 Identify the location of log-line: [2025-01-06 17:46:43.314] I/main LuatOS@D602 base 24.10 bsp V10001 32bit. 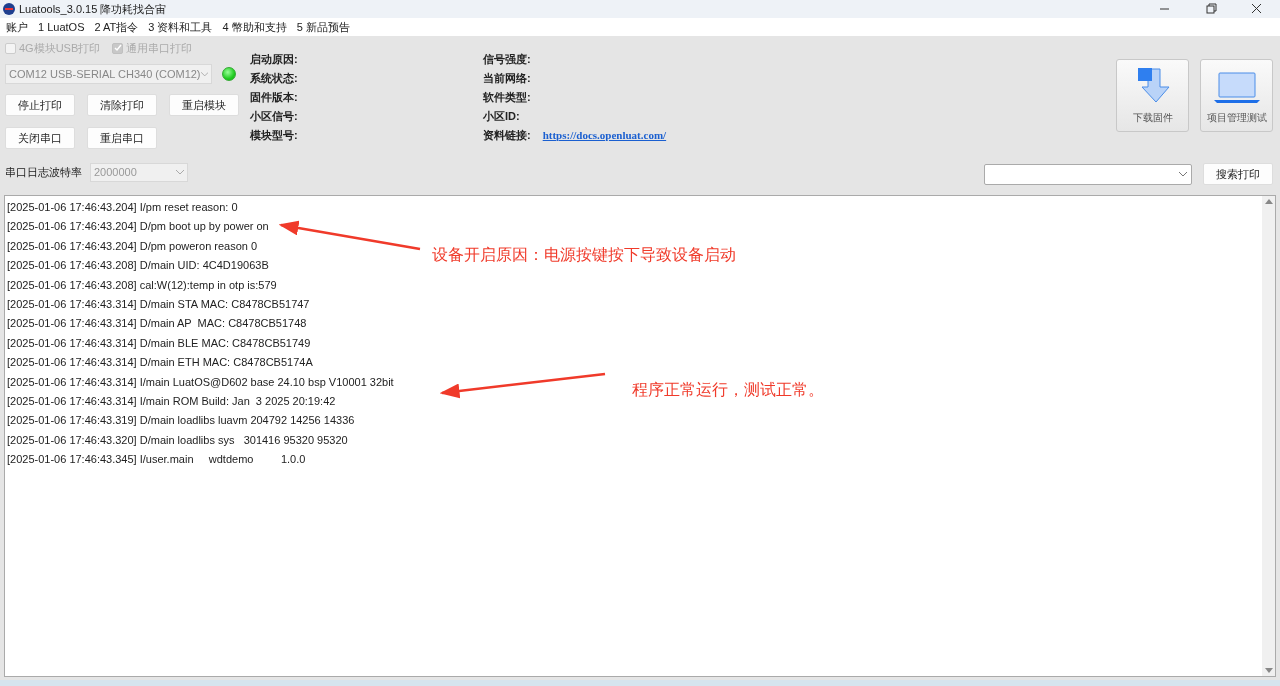
(200, 382).